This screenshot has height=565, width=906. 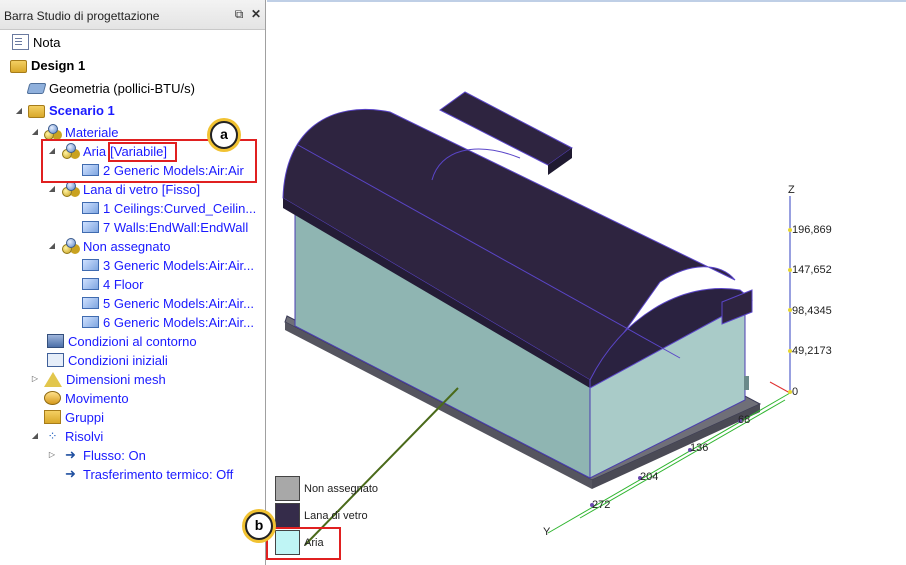 I want to click on z-axis-label: Z, so click(x=791, y=190).